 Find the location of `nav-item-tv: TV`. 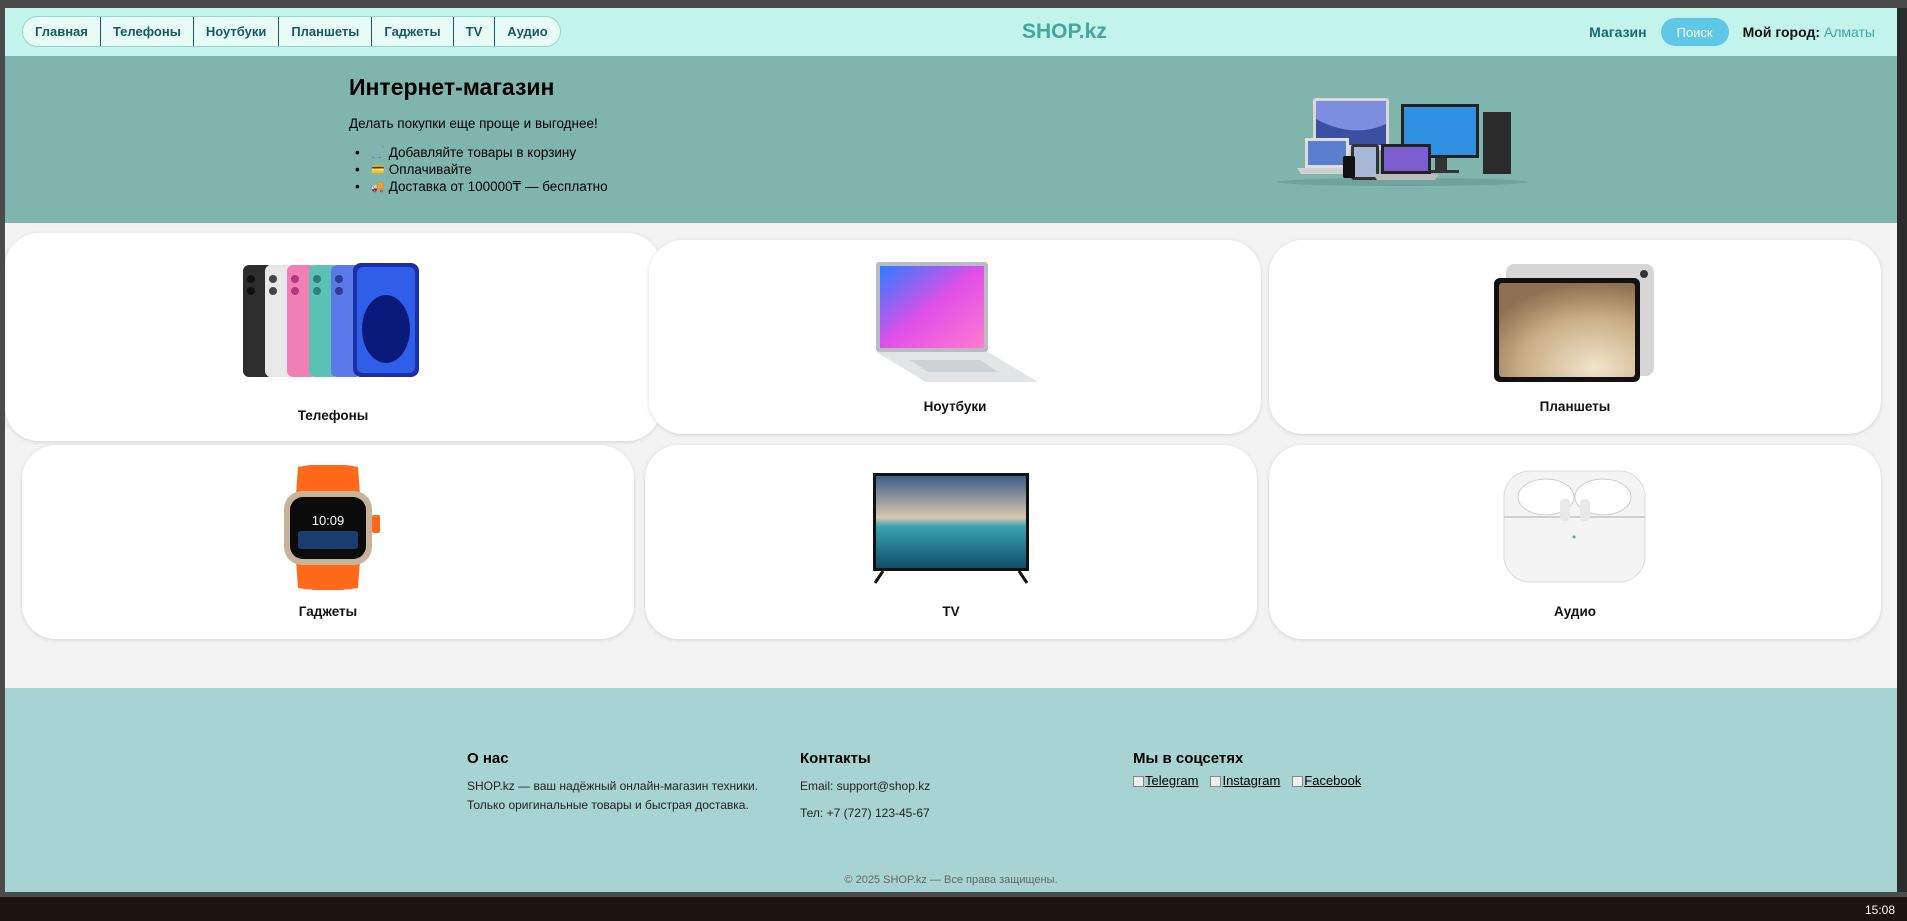

nav-item-tv: TV is located at coordinates (475, 31).